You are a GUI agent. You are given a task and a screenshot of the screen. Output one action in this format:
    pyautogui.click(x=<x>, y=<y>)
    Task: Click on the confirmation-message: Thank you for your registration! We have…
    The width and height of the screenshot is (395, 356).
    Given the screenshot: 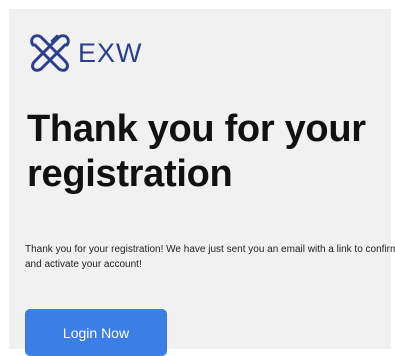 What is the action you would take?
    pyautogui.click(x=210, y=257)
    